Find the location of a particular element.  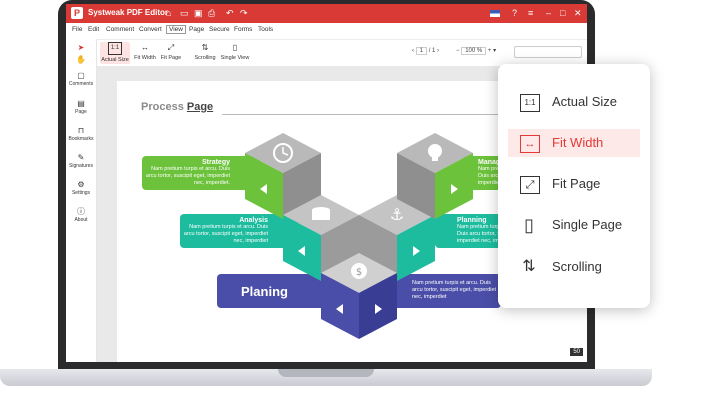

hand-icon: ✋ is located at coordinates (81, 59).